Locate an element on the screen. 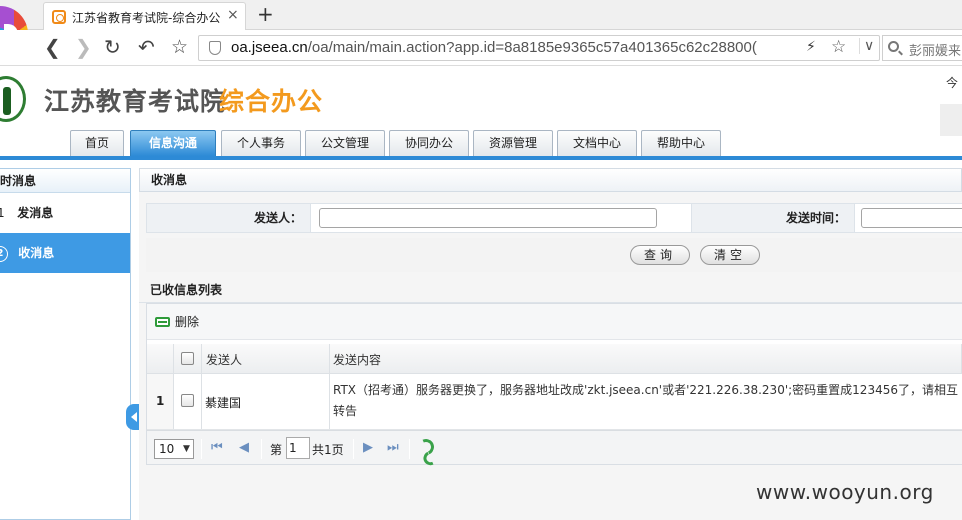 Image resolution: width=962 pixels, height=520 pixels. delete-label: 删除 is located at coordinates (187, 322).